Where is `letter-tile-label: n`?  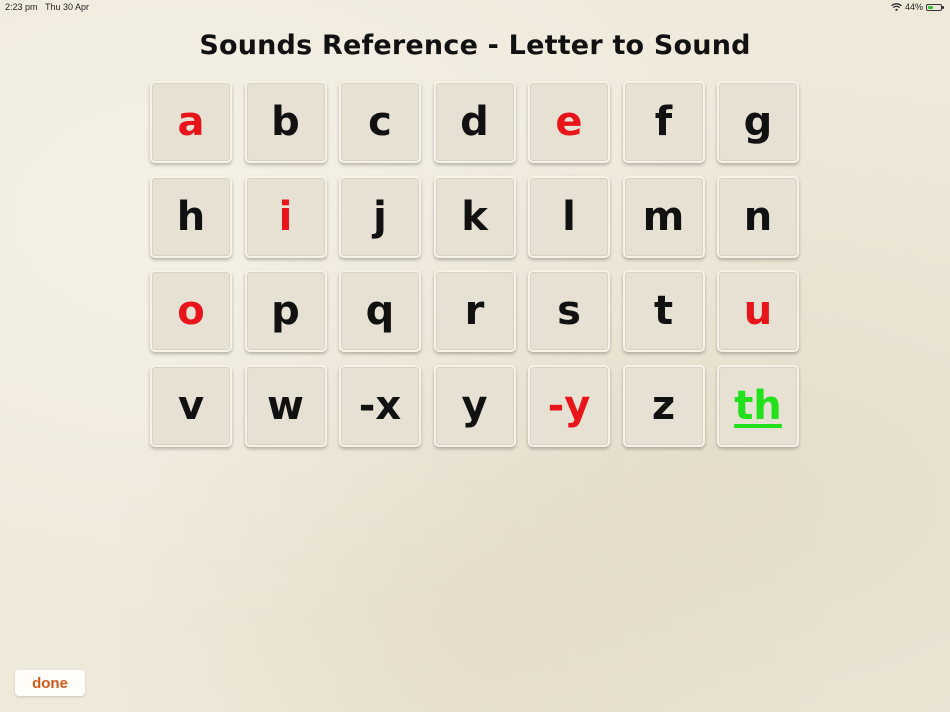
letter-tile-label: n is located at coordinates (758, 216).